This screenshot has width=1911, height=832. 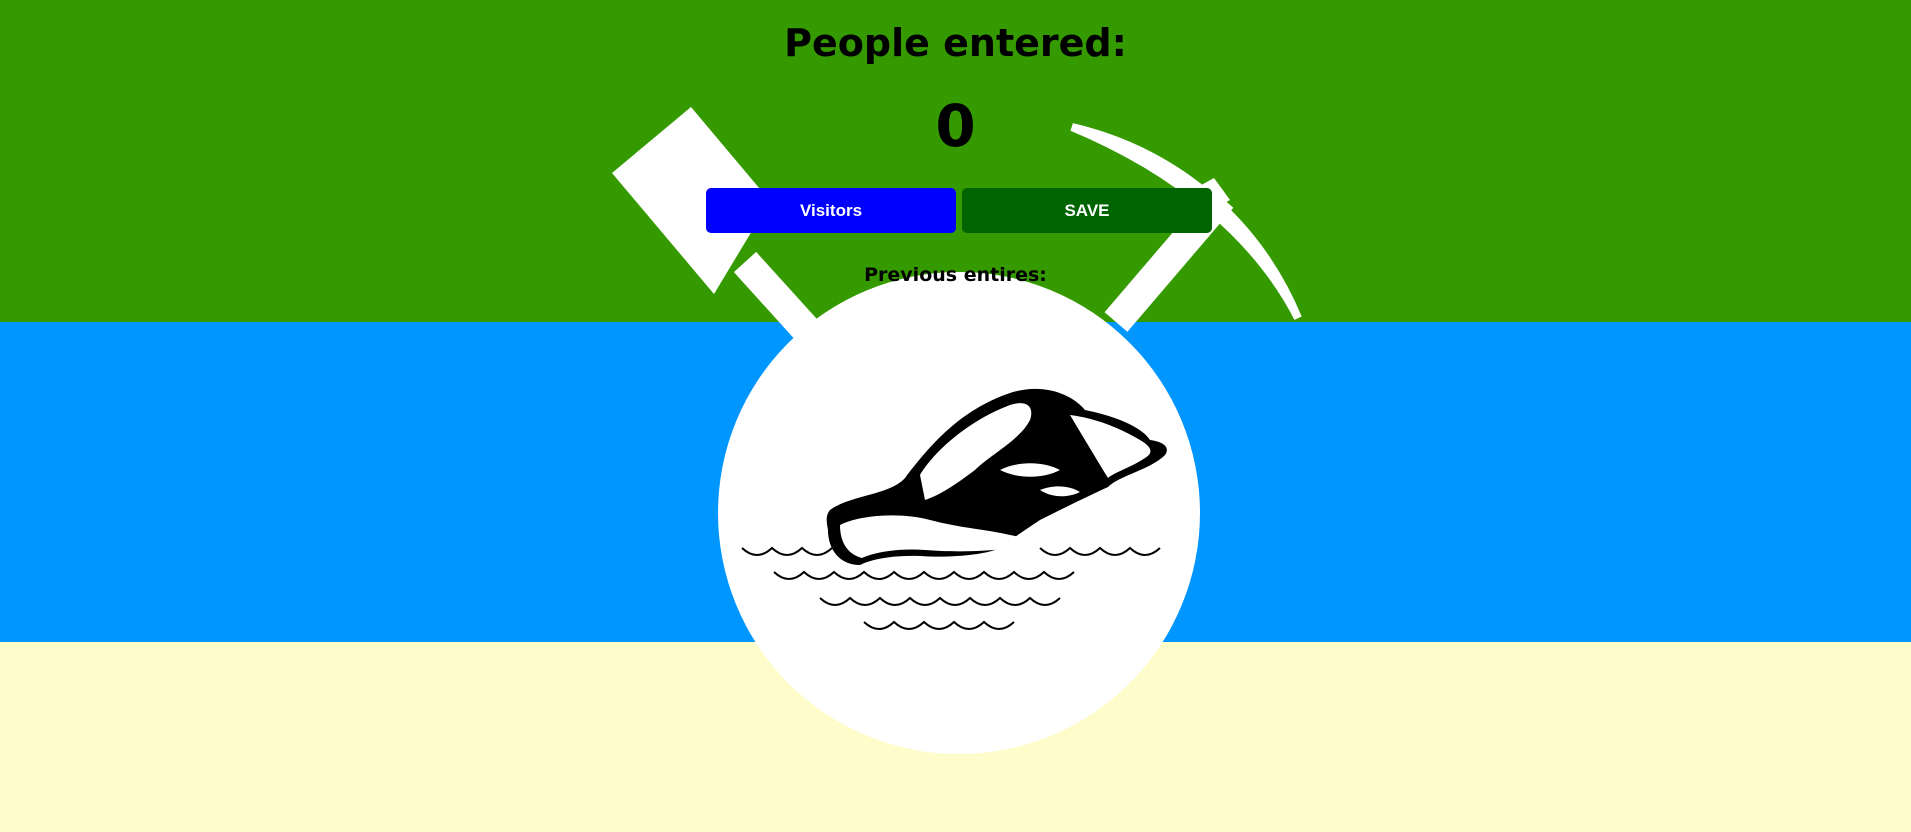 I want to click on previous-entries-label: Previous entires:, so click(x=955, y=275).